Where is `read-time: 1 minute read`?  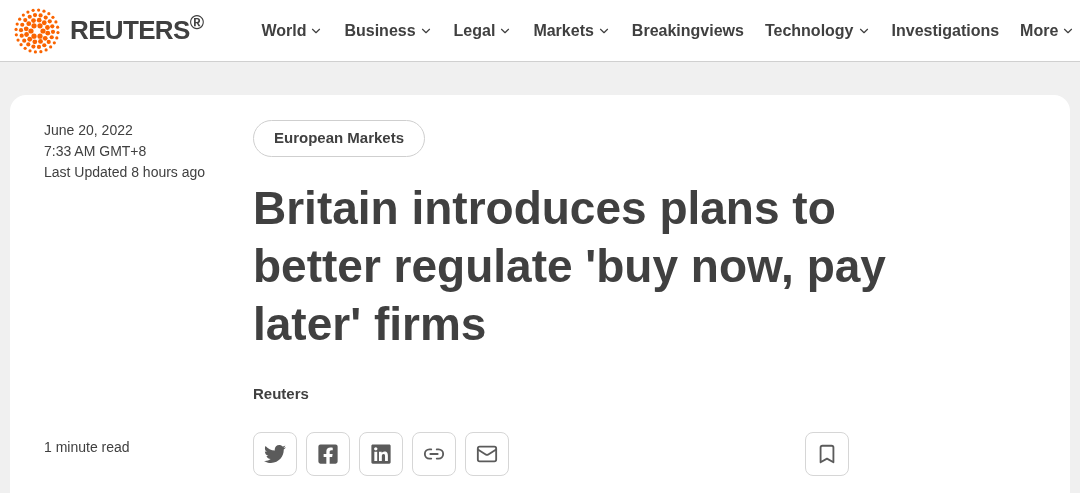 read-time: 1 minute read is located at coordinates (87, 447).